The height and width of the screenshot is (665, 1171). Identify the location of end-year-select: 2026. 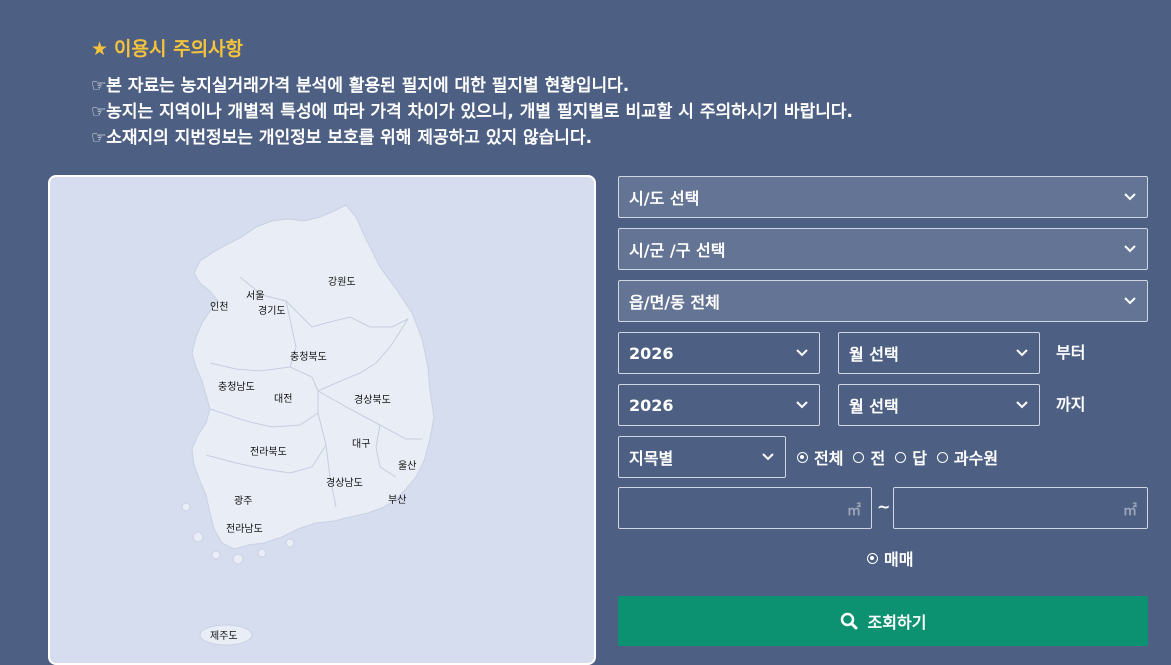
(719, 405).